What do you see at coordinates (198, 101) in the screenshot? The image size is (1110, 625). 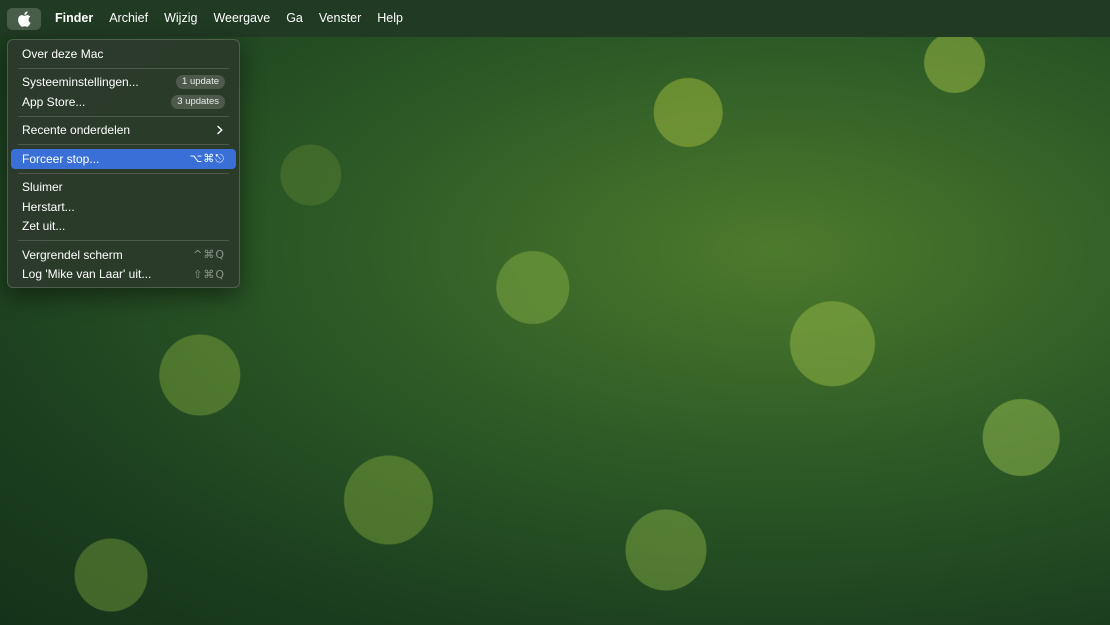 I see `update-badge: 3 updates` at bounding box center [198, 101].